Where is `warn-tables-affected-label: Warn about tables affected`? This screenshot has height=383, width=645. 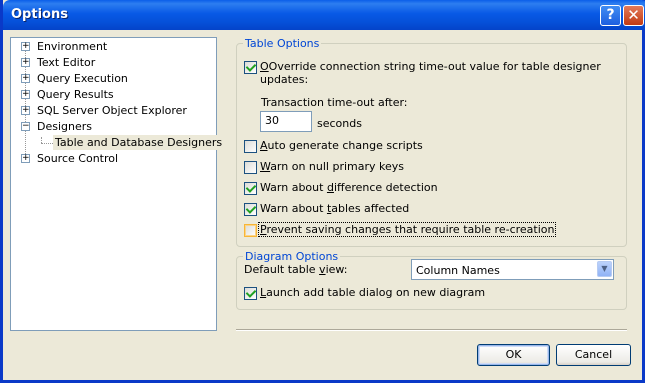
warn-tables-affected-label: Warn about tables affected is located at coordinates (334, 208).